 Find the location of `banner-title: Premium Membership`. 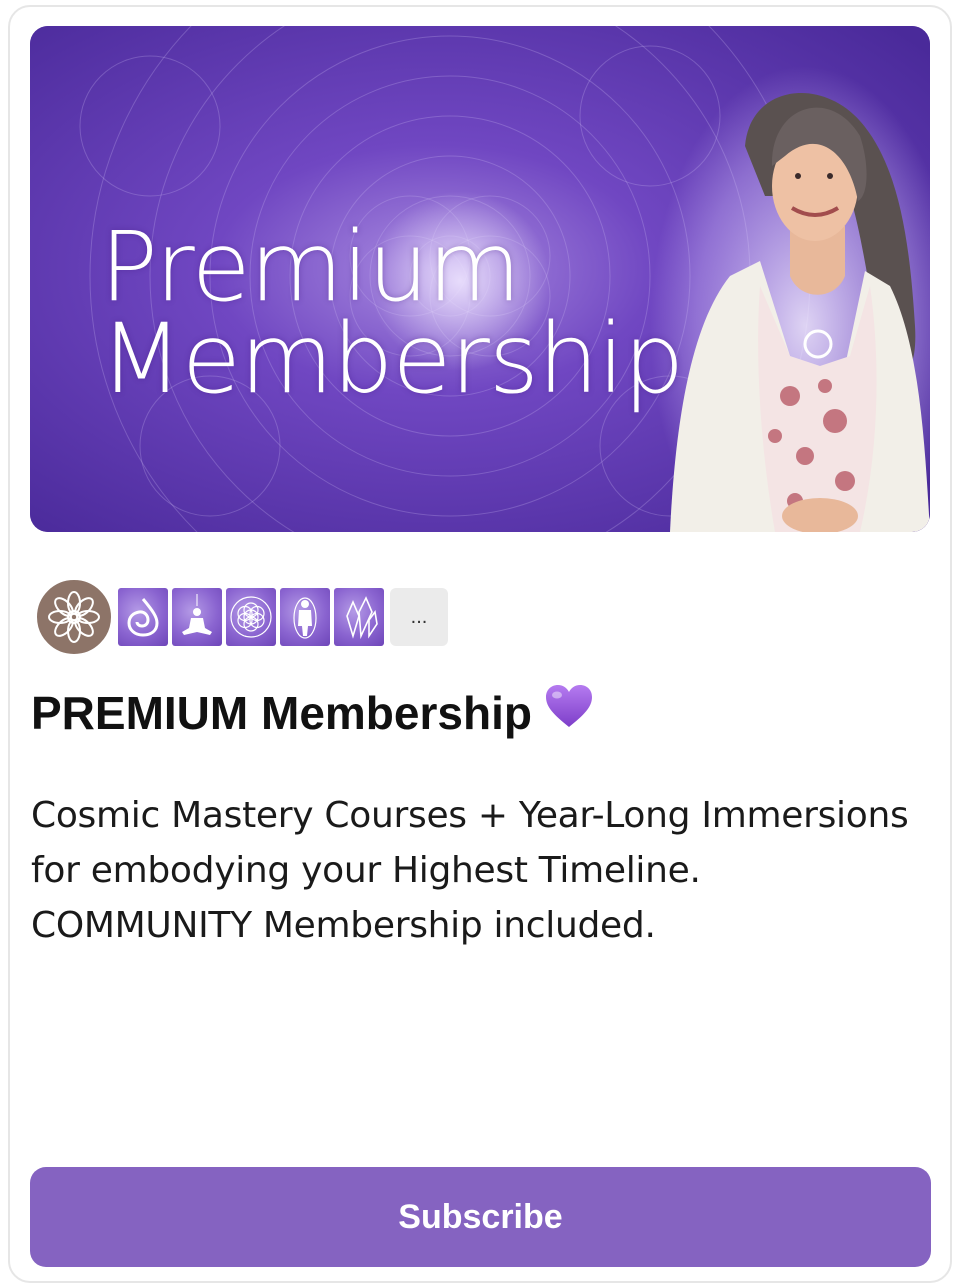

banner-title: Premium Membership is located at coordinates (392, 313).